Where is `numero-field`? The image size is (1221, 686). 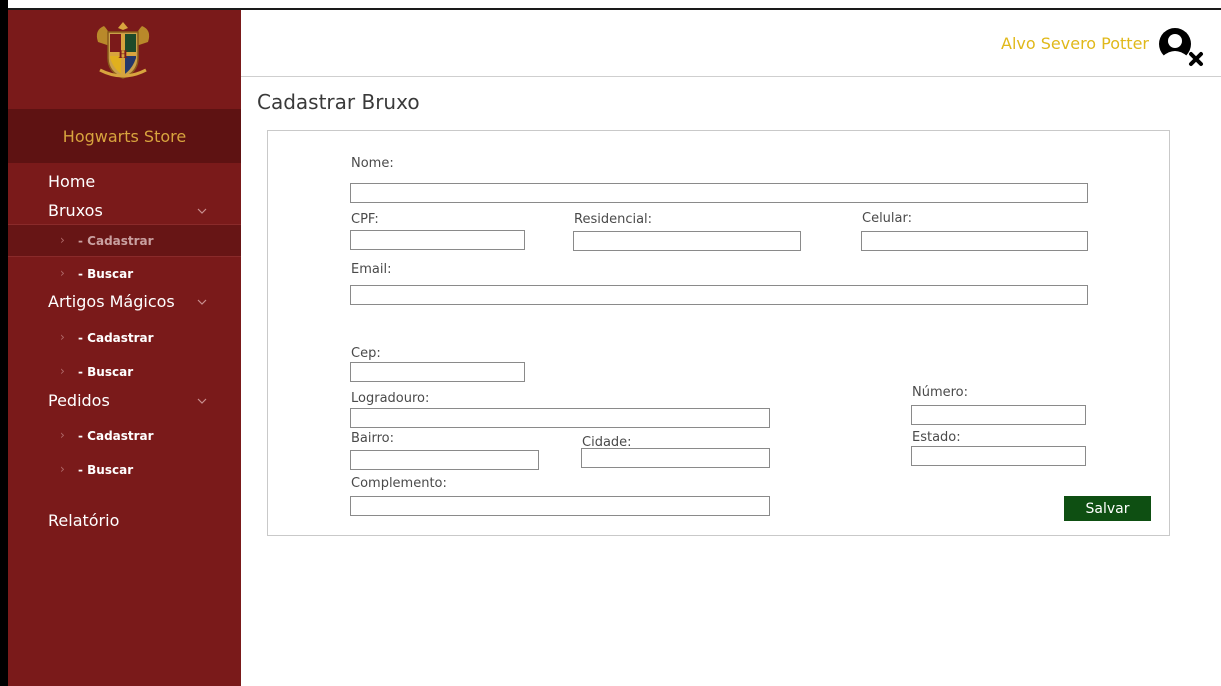
numero-field is located at coordinates (998, 415).